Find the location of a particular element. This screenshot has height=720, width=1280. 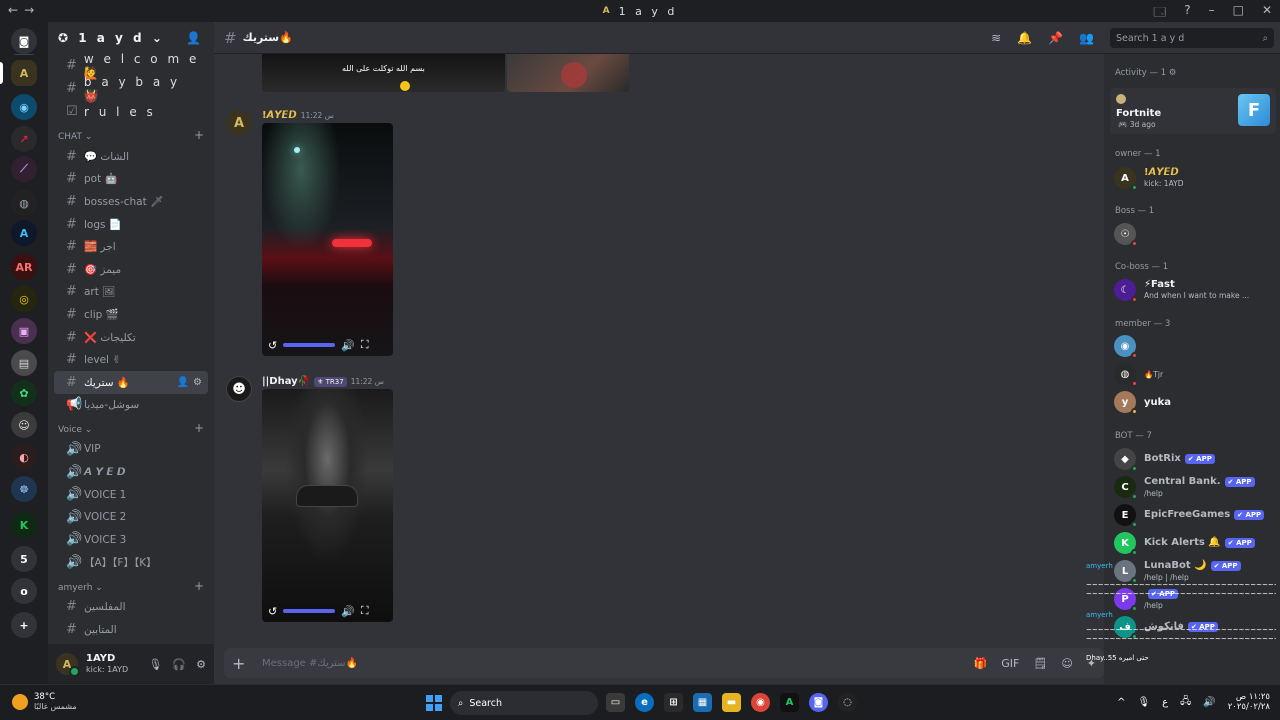

chrome-icon: ◉ is located at coordinates (760, 702).